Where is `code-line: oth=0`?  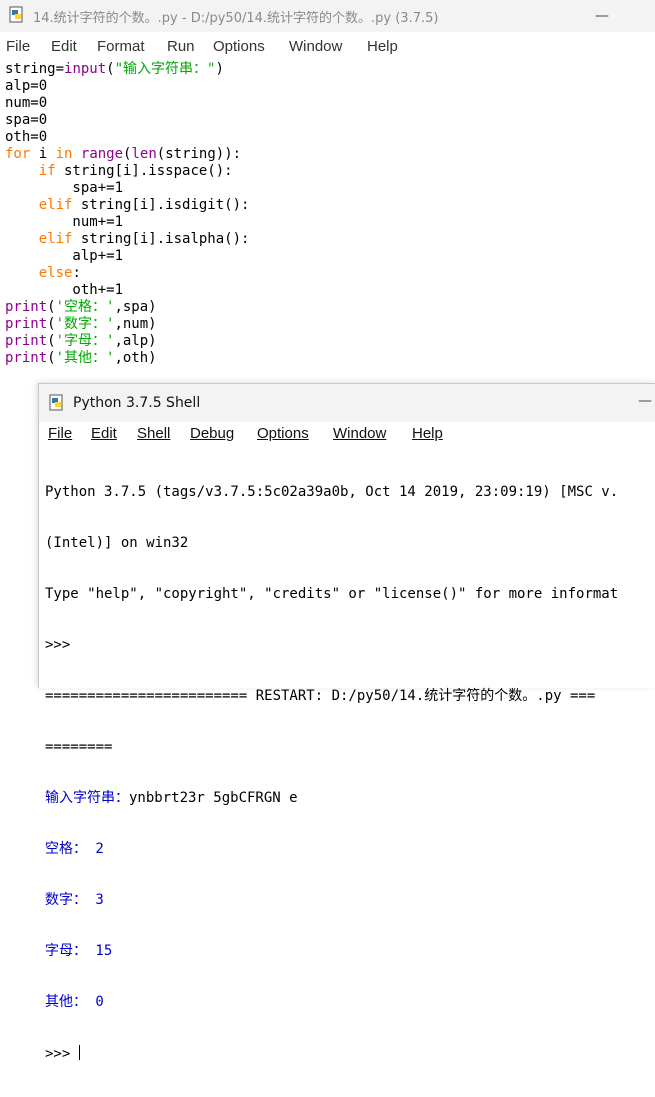 code-line: oth=0 is located at coordinates (26, 137).